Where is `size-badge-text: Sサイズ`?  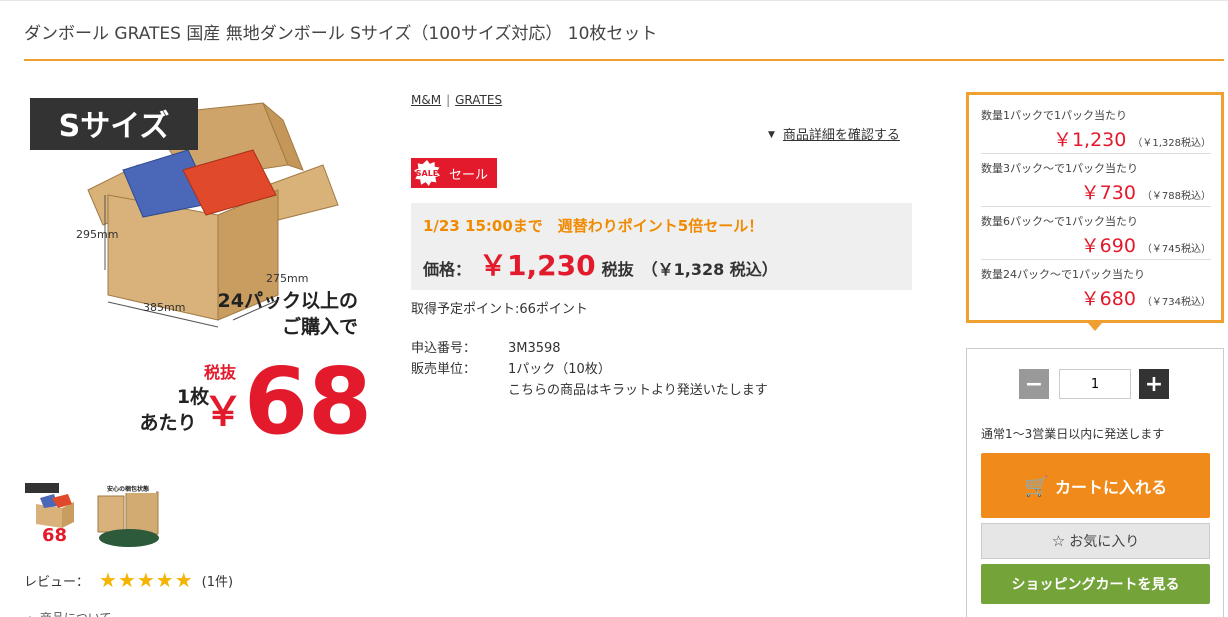
size-badge-text: Sサイズ is located at coordinates (114, 126).